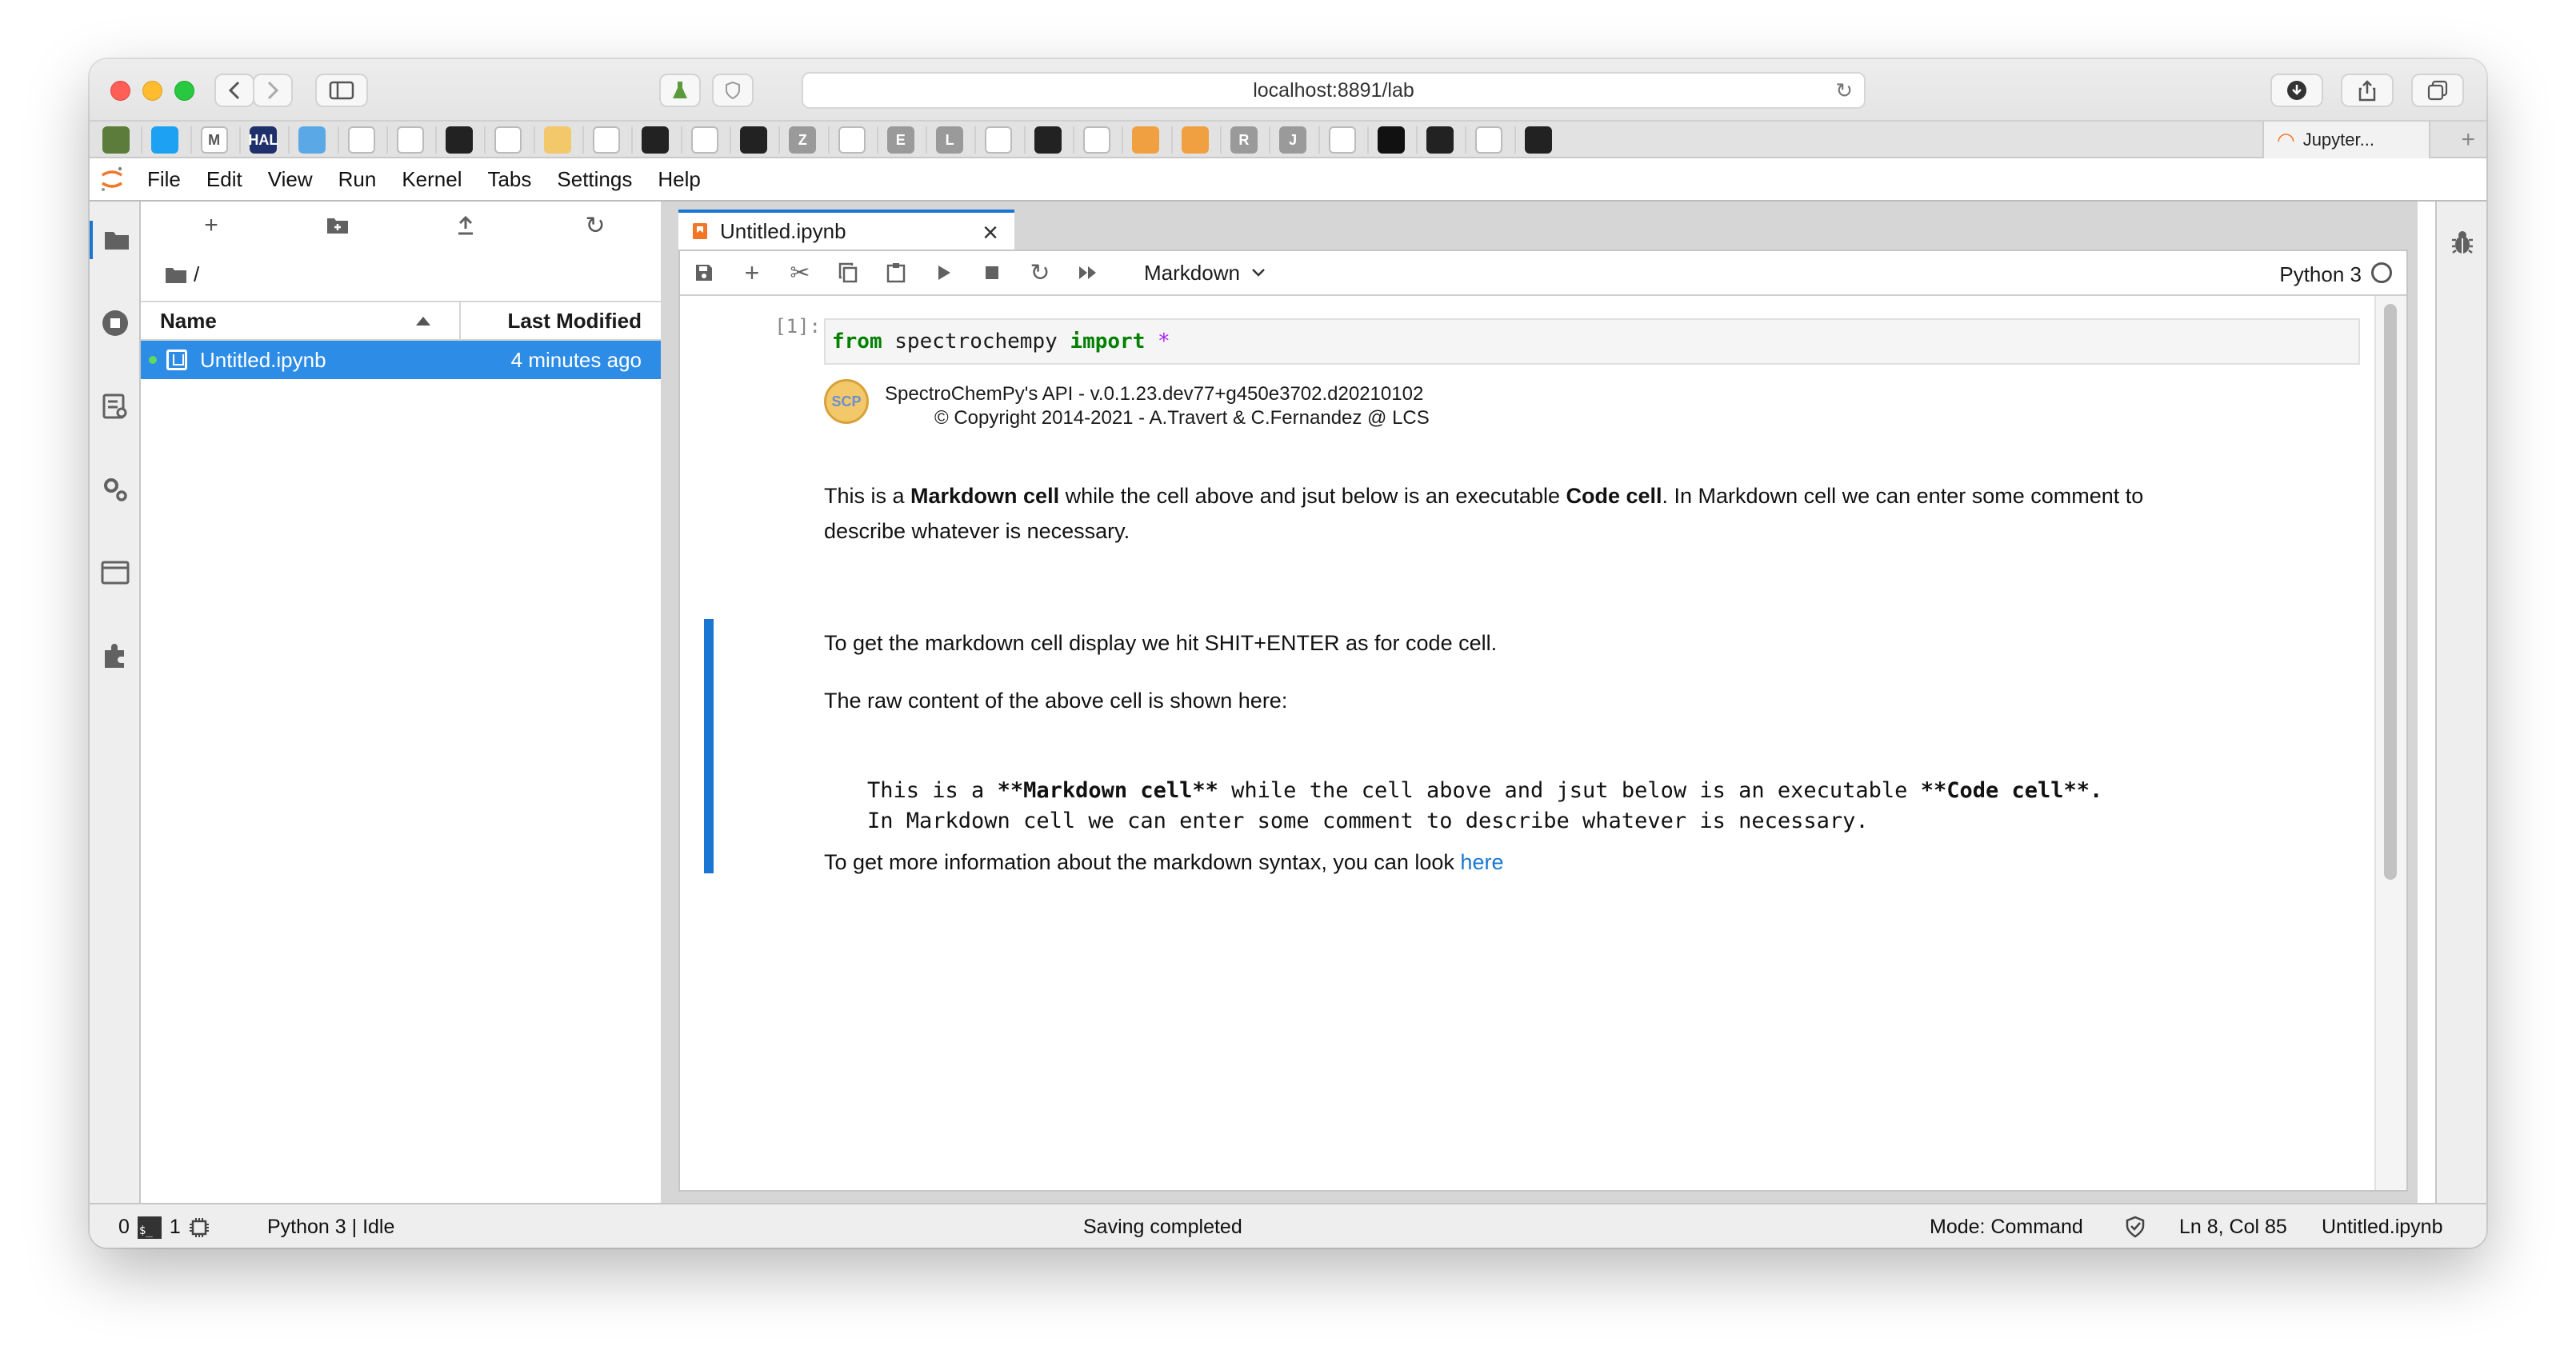 This screenshot has height=1366, width=2576. I want to click on tab-untitled-notebook: Untitled.ipynb ×, so click(846, 230).